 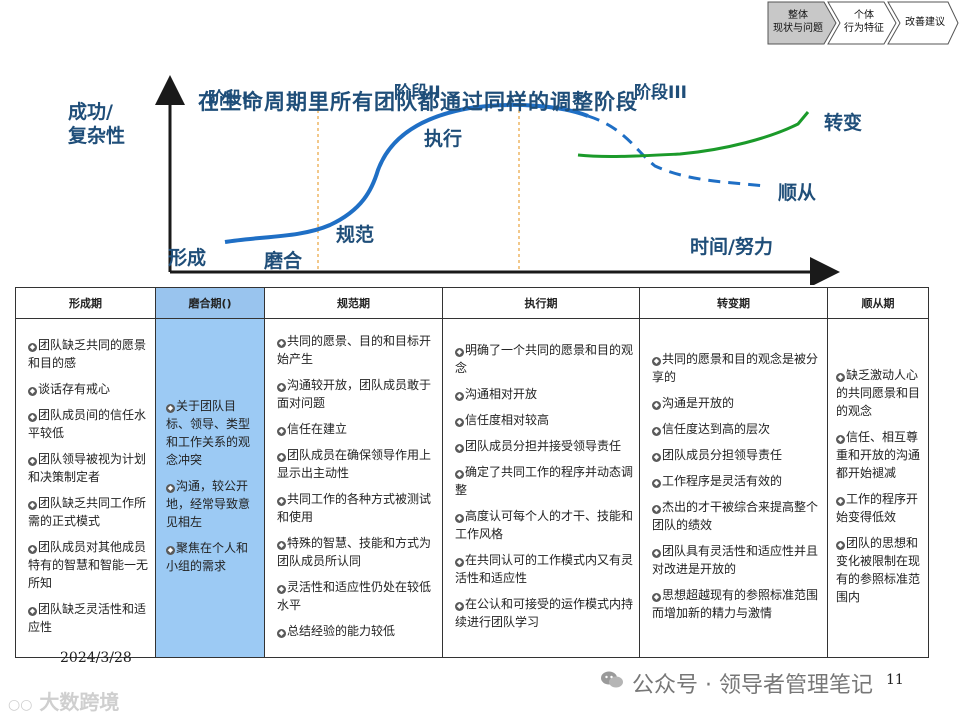 I want to click on phase-label-3: 阶段III, so click(x=660, y=93).